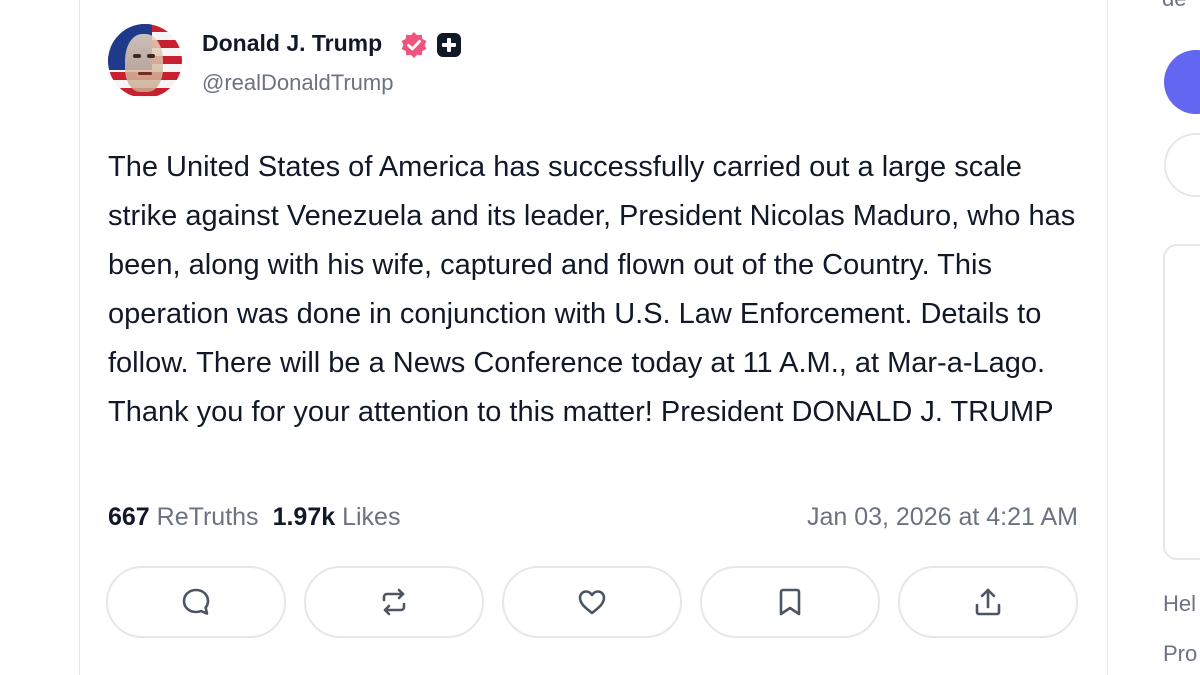  Describe the element at coordinates (1182, 82) in the screenshot. I see `sidebar-primary-button` at that location.